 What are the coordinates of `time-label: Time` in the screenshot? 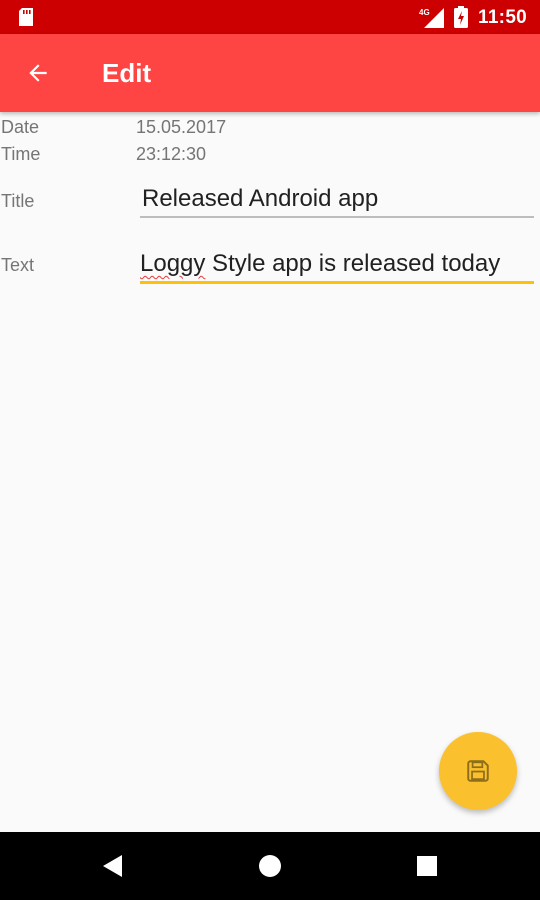 It's located at (21, 154).